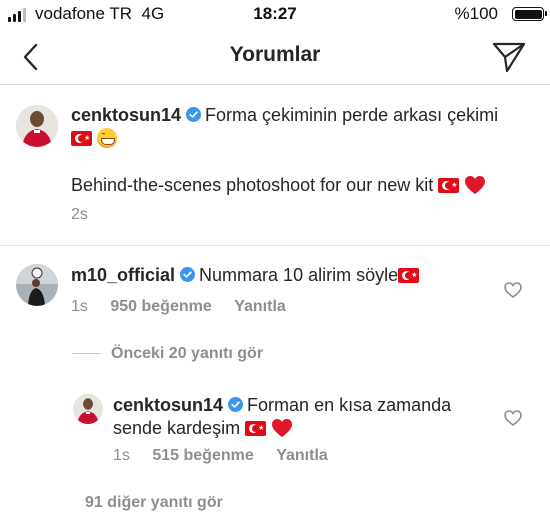  I want to click on comment-text-line: m10_official Nummara 10 alirim söyle ★, so click(245, 275).